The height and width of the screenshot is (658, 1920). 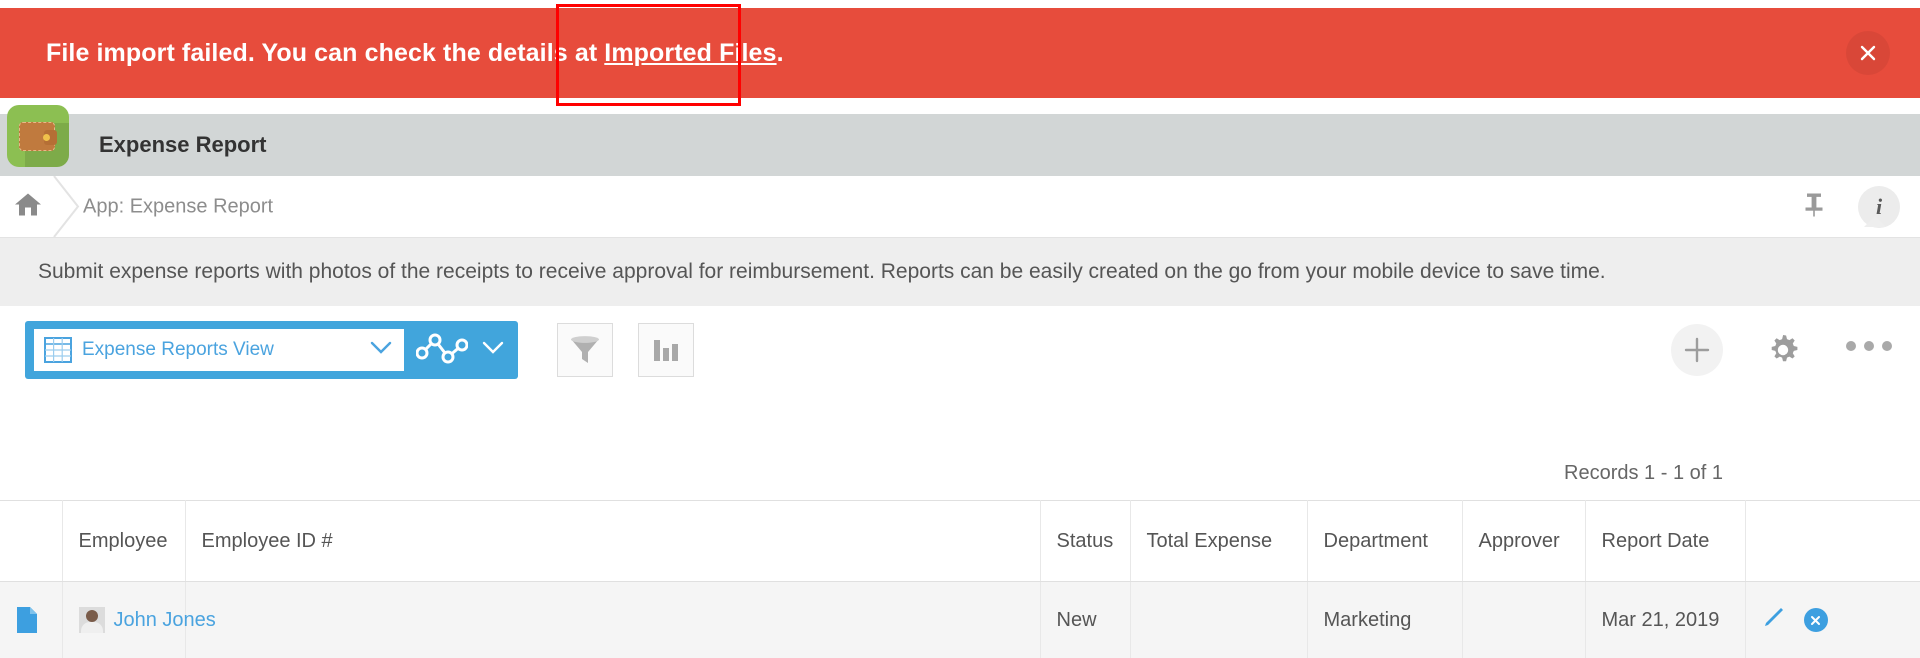 What do you see at coordinates (27, 620) in the screenshot?
I see `document-icon` at bounding box center [27, 620].